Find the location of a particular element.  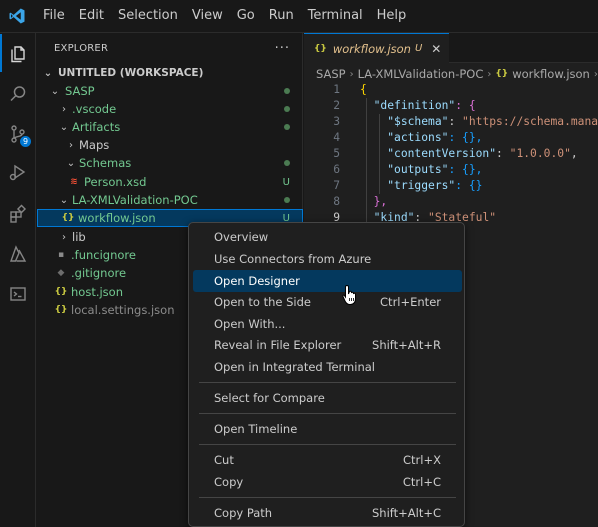

extensions-icon is located at coordinates (18, 214).